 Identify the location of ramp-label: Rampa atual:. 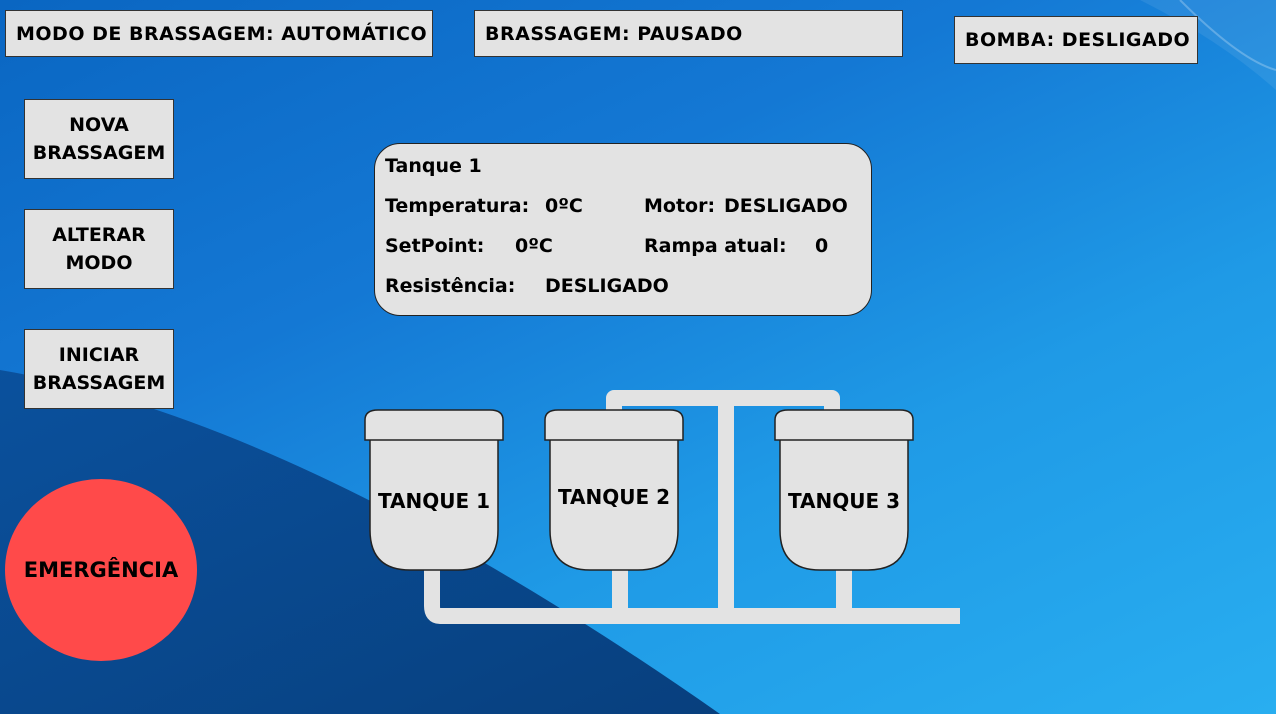
(715, 246).